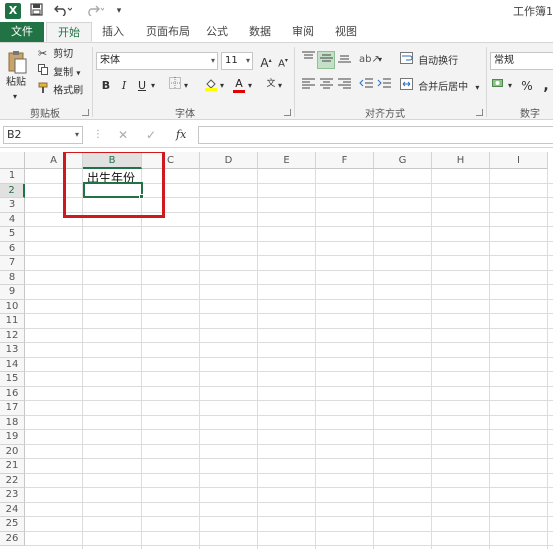 The height and width of the screenshot is (549, 553). Describe the element at coordinates (303, 32) in the screenshot. I see `tab-review: 审阅` at that location.